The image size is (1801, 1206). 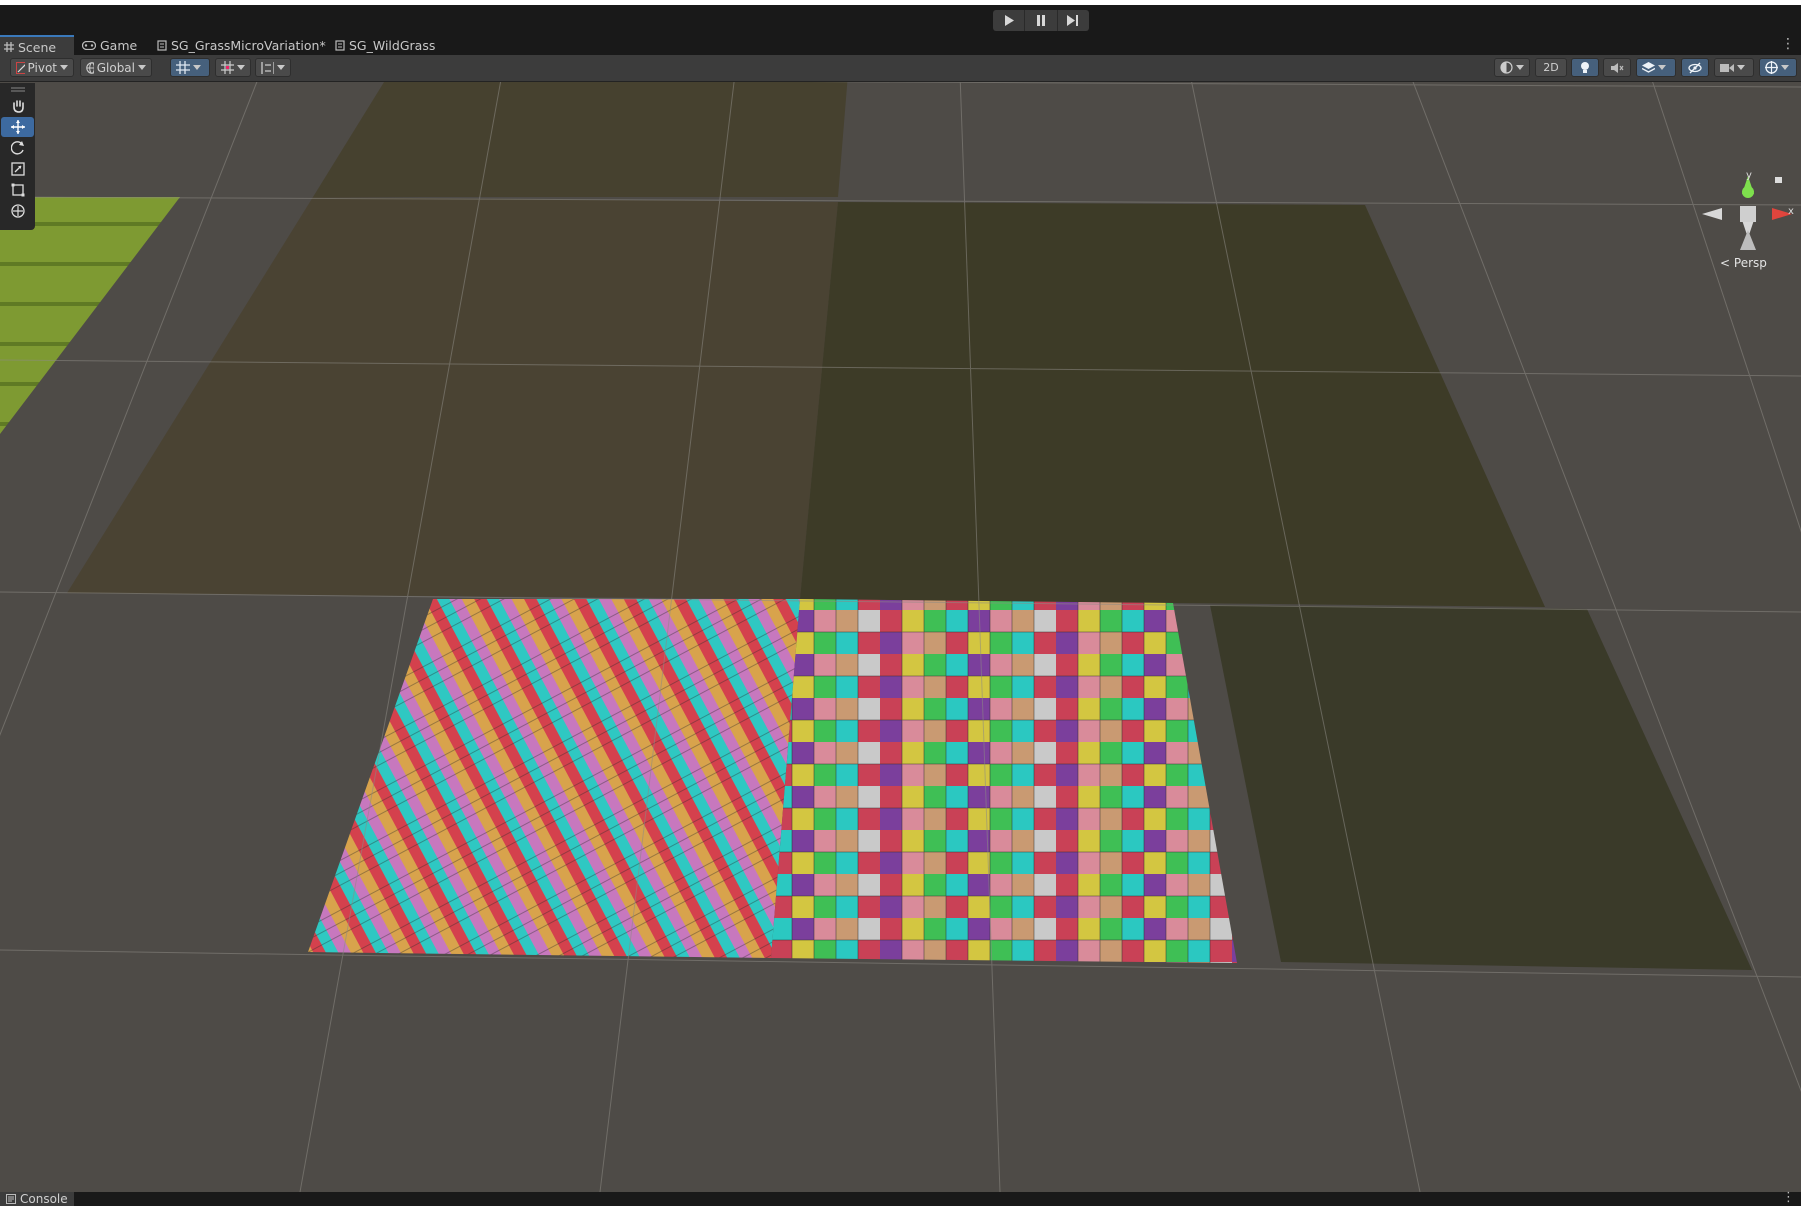 I want to click on incremental-snap-dropdown, so click(x=233, y=67).